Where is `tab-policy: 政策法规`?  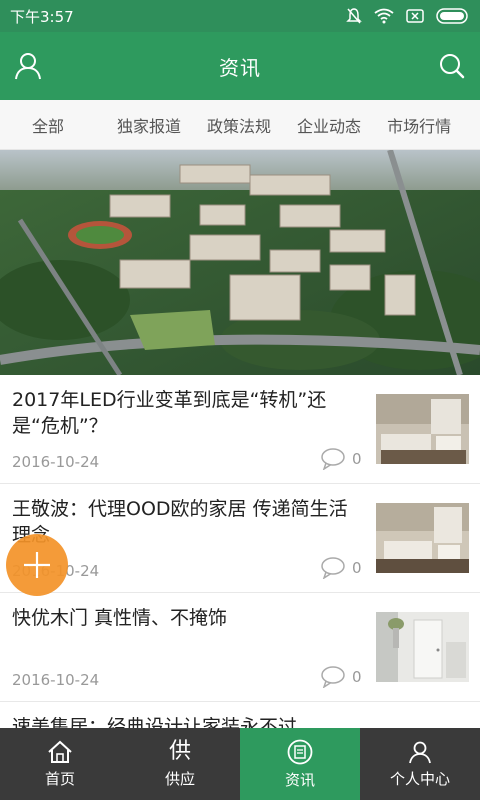
tab-policy: 政策法规 is located at coordinates (239, 125).